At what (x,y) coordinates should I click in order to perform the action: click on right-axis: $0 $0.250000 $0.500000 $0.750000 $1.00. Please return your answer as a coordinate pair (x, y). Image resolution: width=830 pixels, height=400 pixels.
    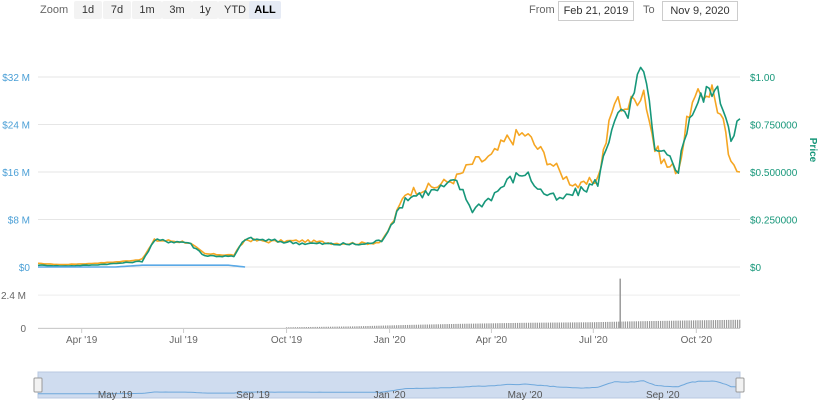
    Looking at the image, I should click on (774, 173).